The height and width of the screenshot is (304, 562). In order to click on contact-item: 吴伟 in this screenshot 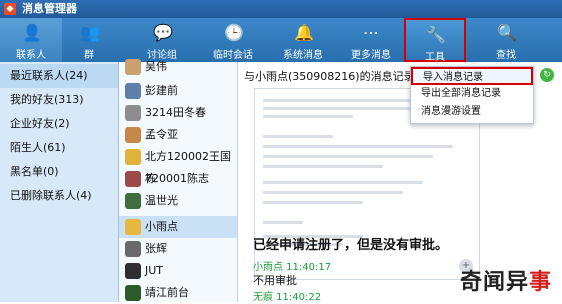, I will do `click(178, 67)`.